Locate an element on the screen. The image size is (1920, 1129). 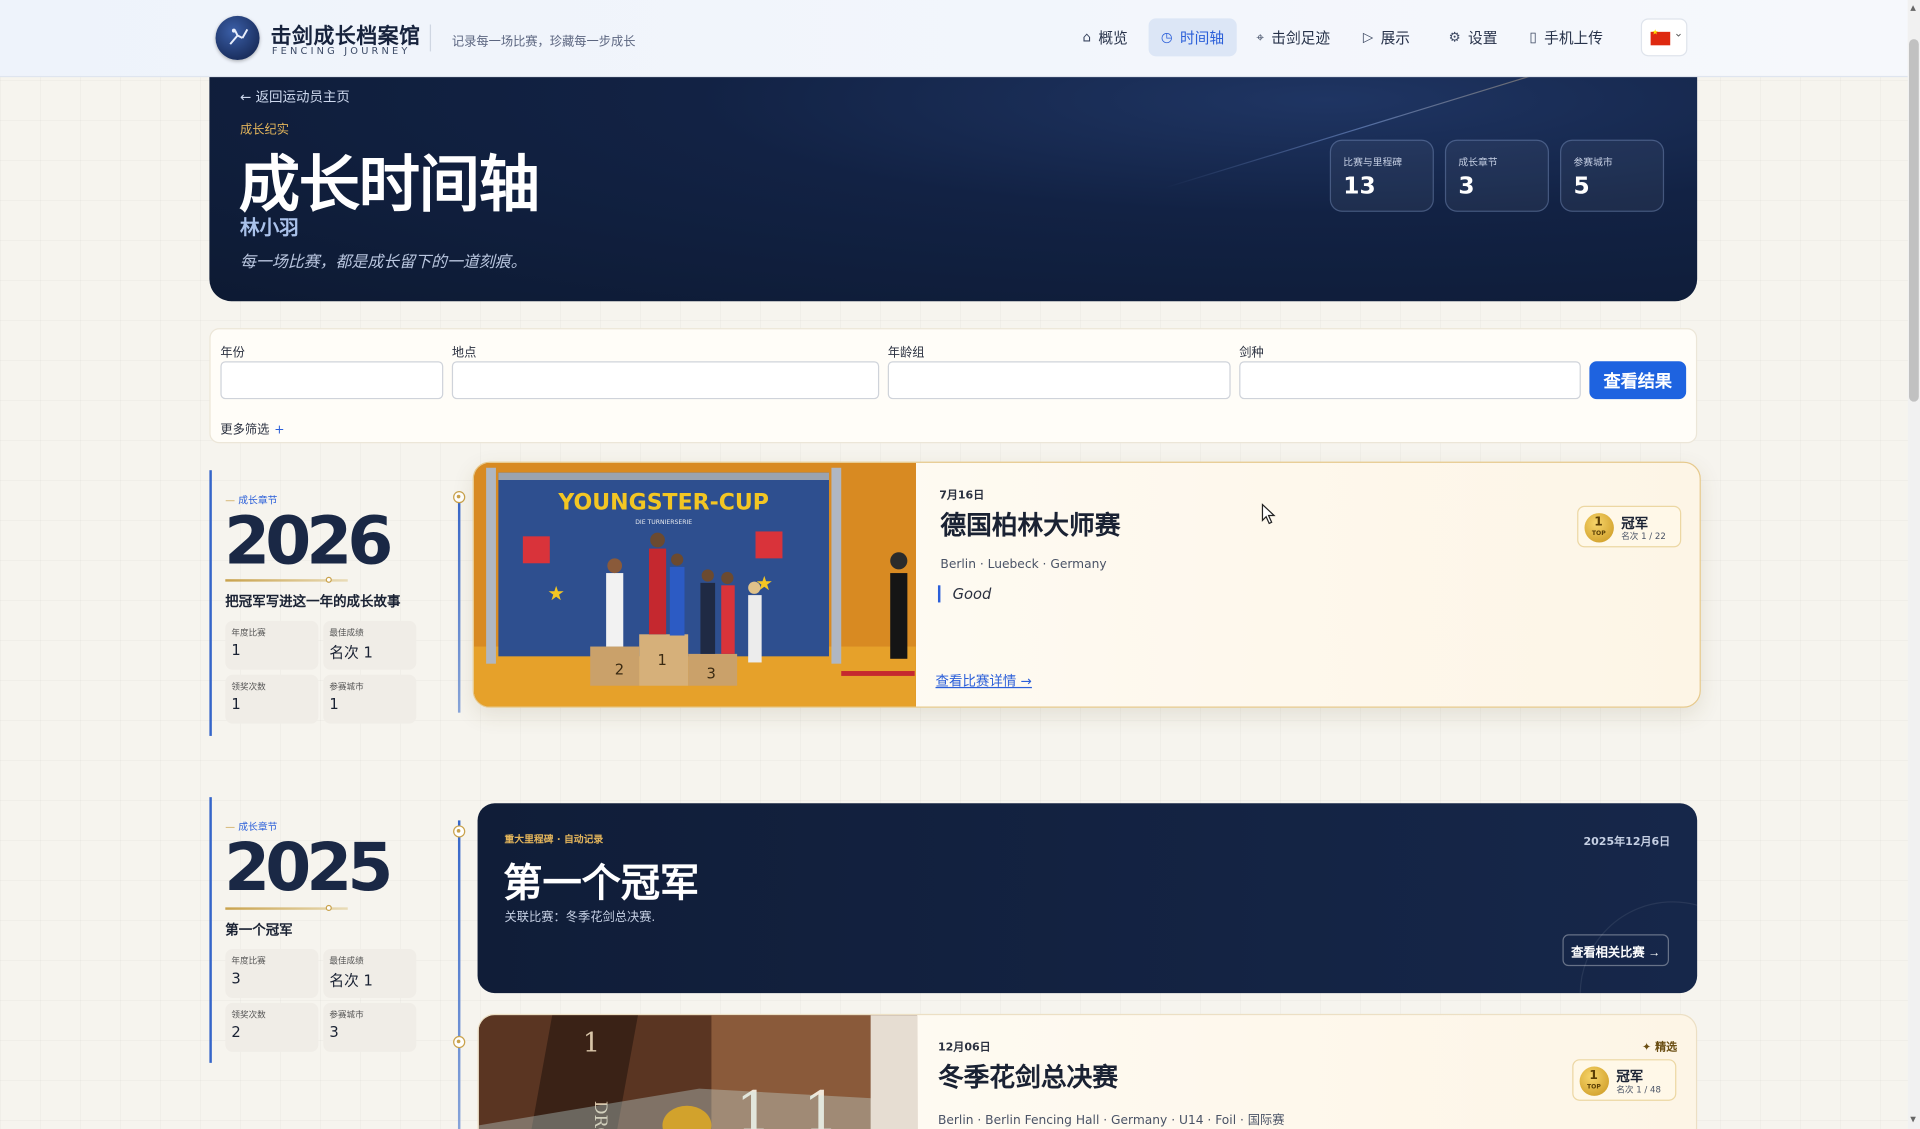
scroll-down-arrow-icon: ▼ is located at coordinates (1913, 1120).